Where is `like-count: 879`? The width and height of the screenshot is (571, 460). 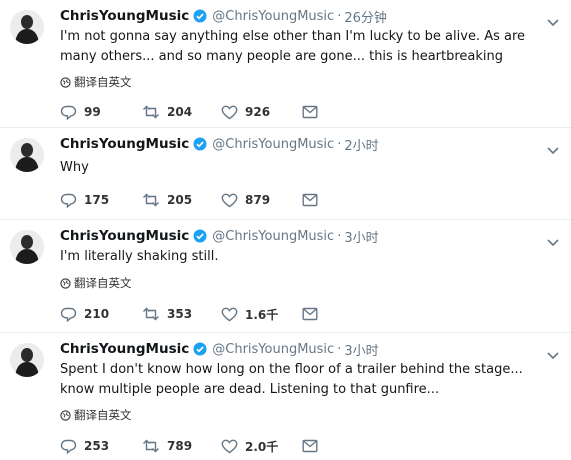 like-count: 879 is located at coordinates (258, 200).